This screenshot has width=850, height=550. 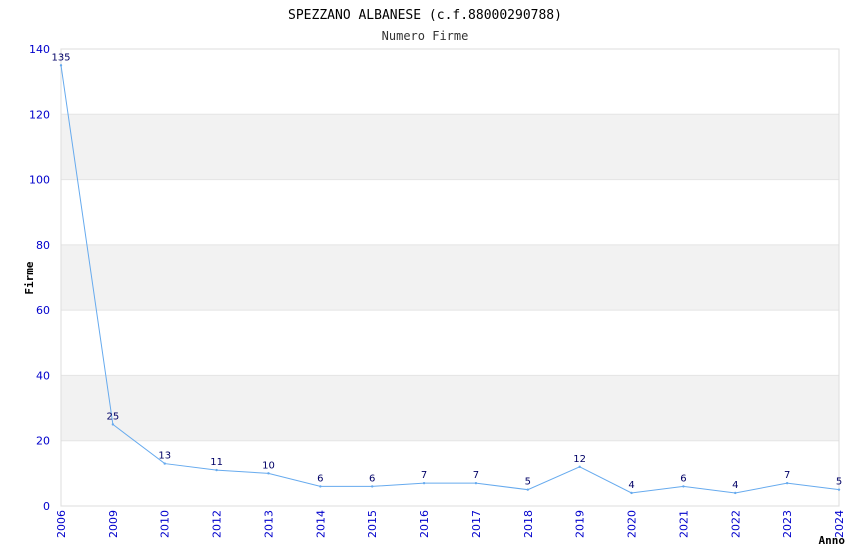 I want to click on data-label: 13, so click(x=164, y=456).